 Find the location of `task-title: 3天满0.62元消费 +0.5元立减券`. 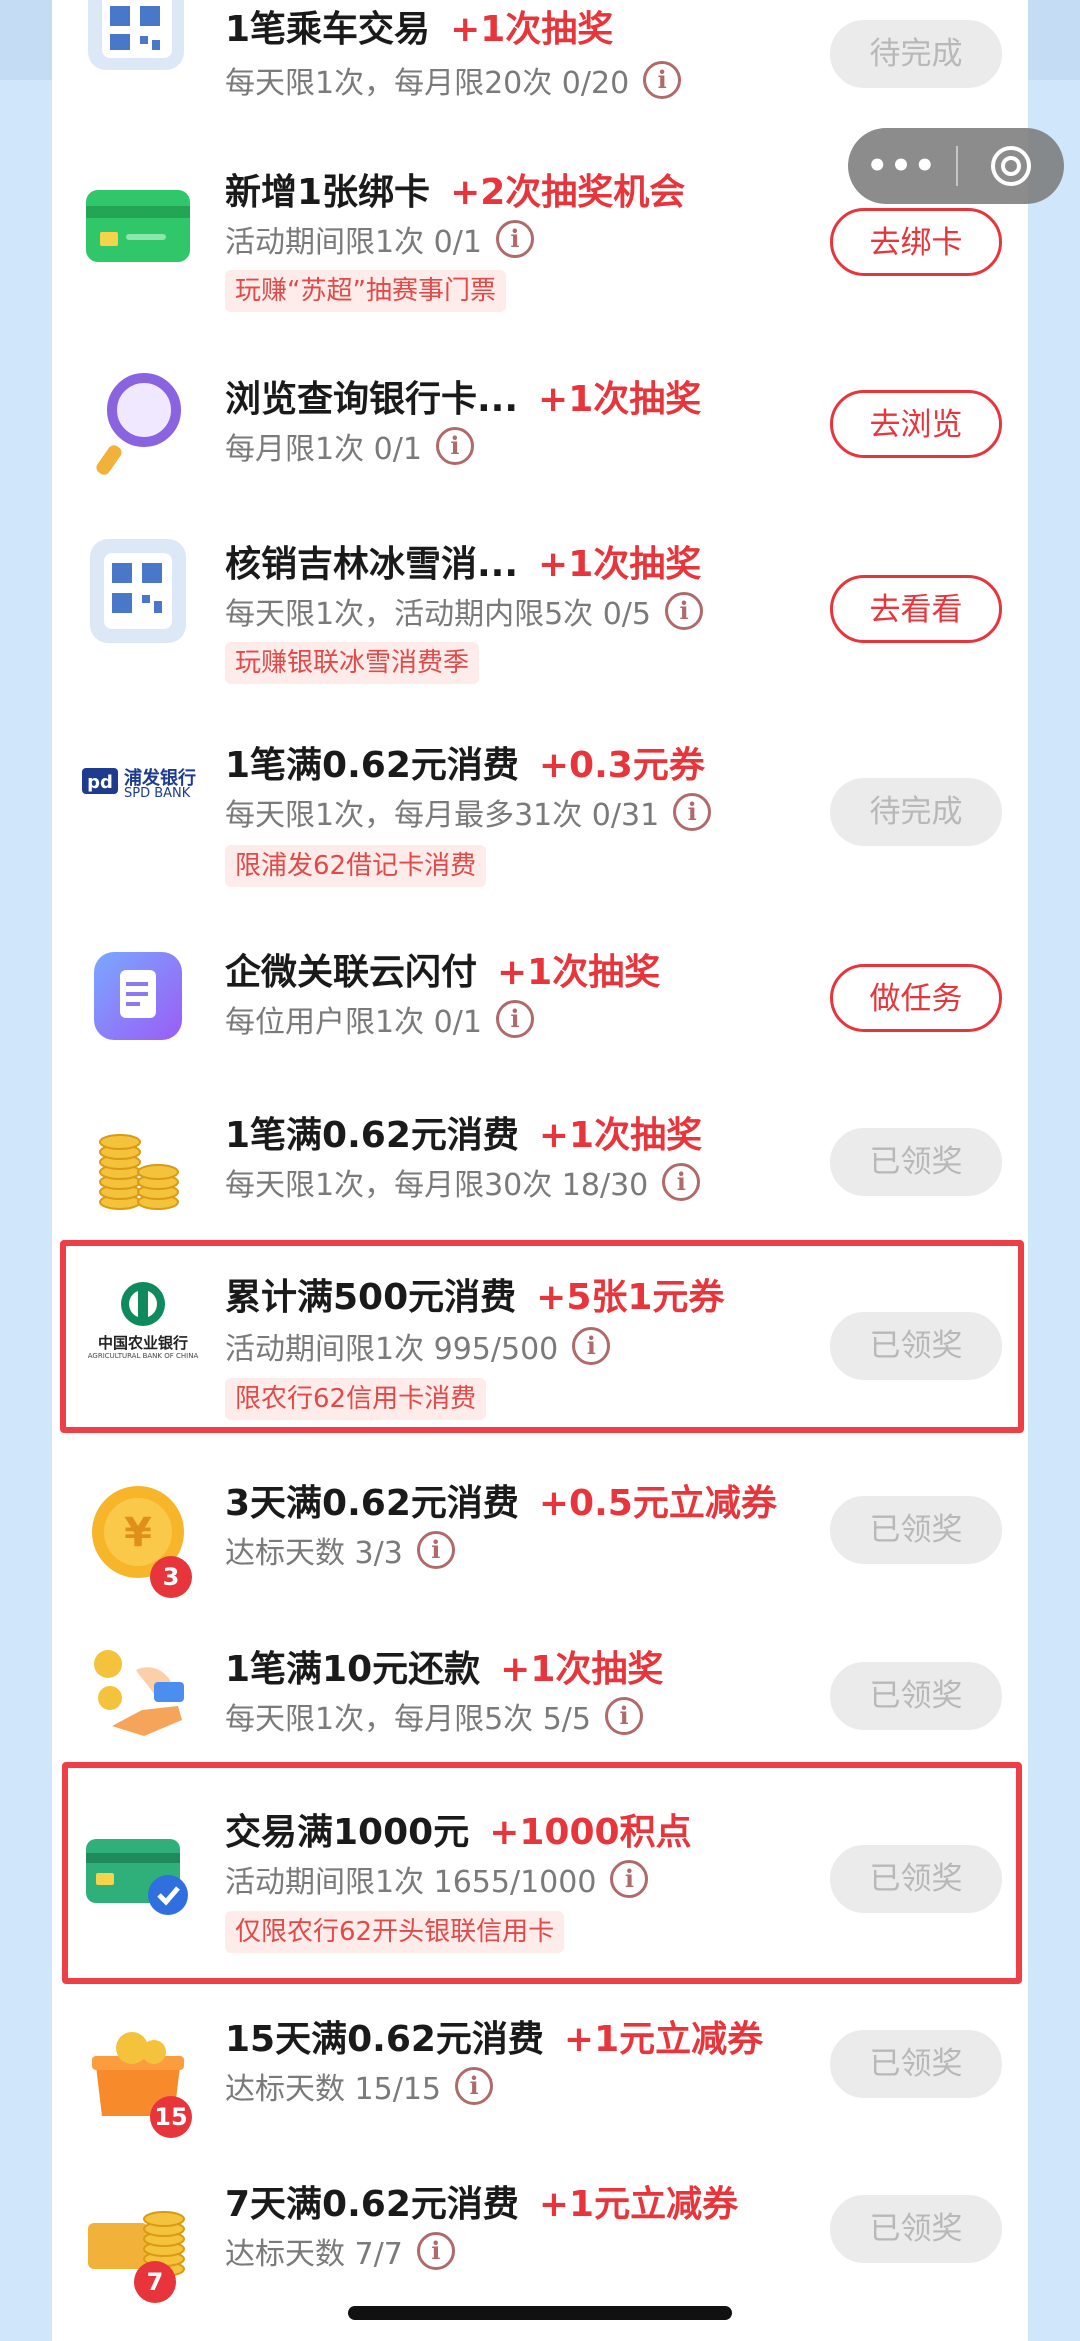

task-title: 3天满0.62元消费 +0.5元立减券 is located at coordinates (501, 1503).